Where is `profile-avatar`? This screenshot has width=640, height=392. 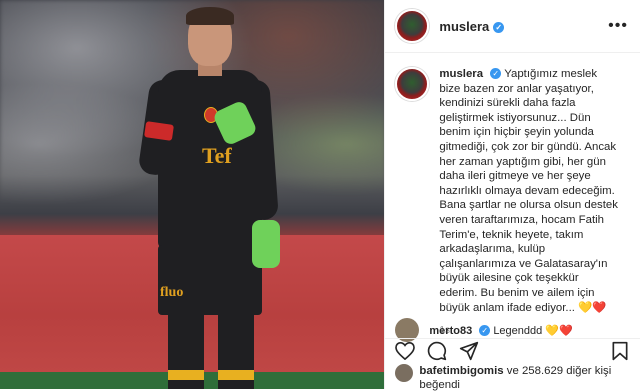
profile-avatar is located at coordinates (412, 26).